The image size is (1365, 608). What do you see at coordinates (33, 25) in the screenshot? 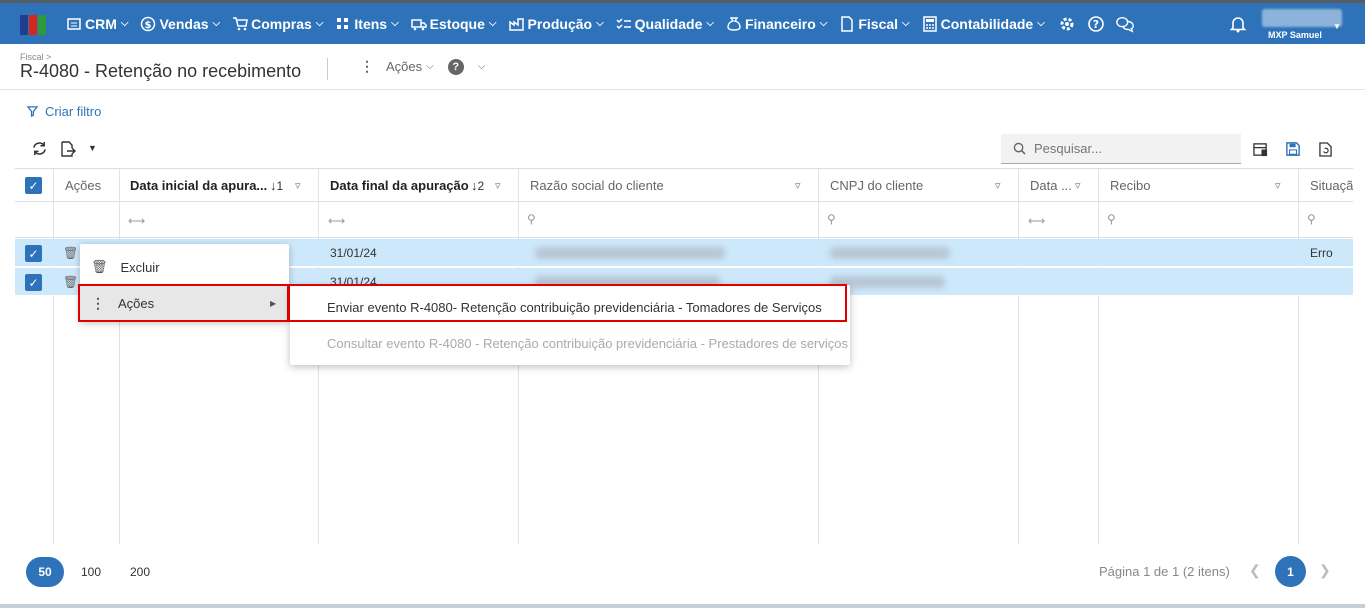
I see `app-logo` at bounding box center [33, 25].